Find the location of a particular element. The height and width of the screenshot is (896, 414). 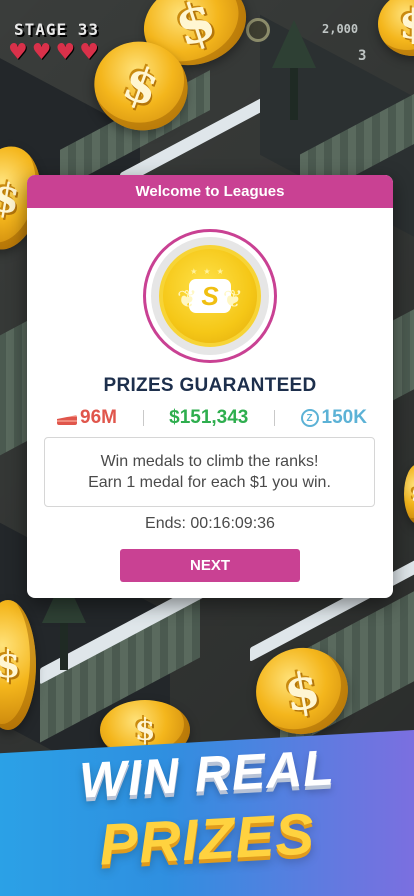

cake-prize: 96M is located at coordinates (87, 418).